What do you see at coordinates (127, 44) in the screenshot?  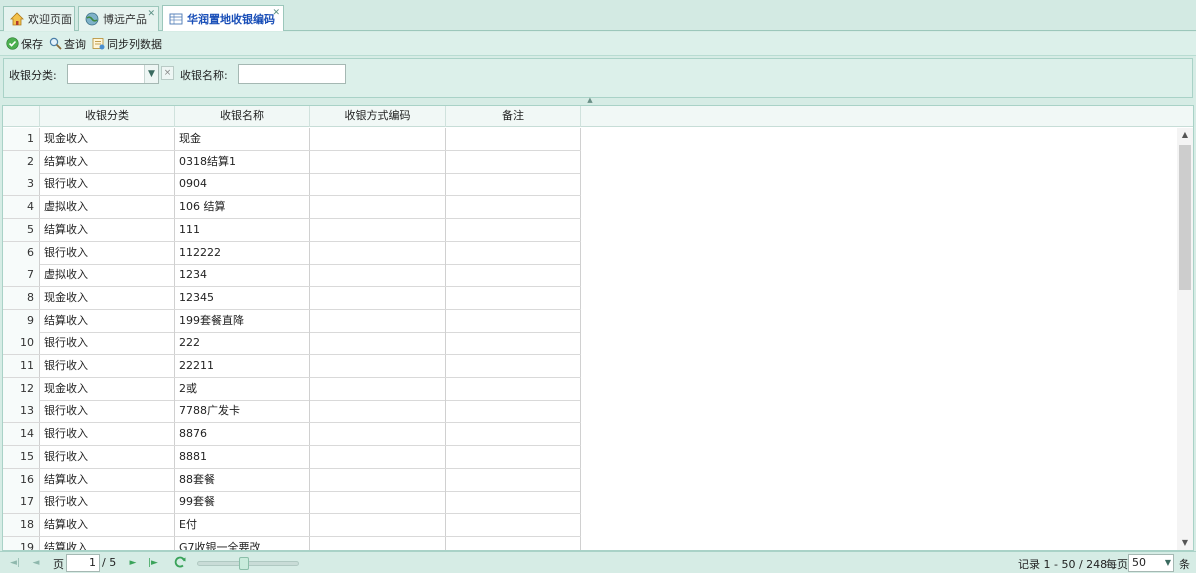 I see `sync-columns-button: 同步列数据` at bounding box center [127, 44].